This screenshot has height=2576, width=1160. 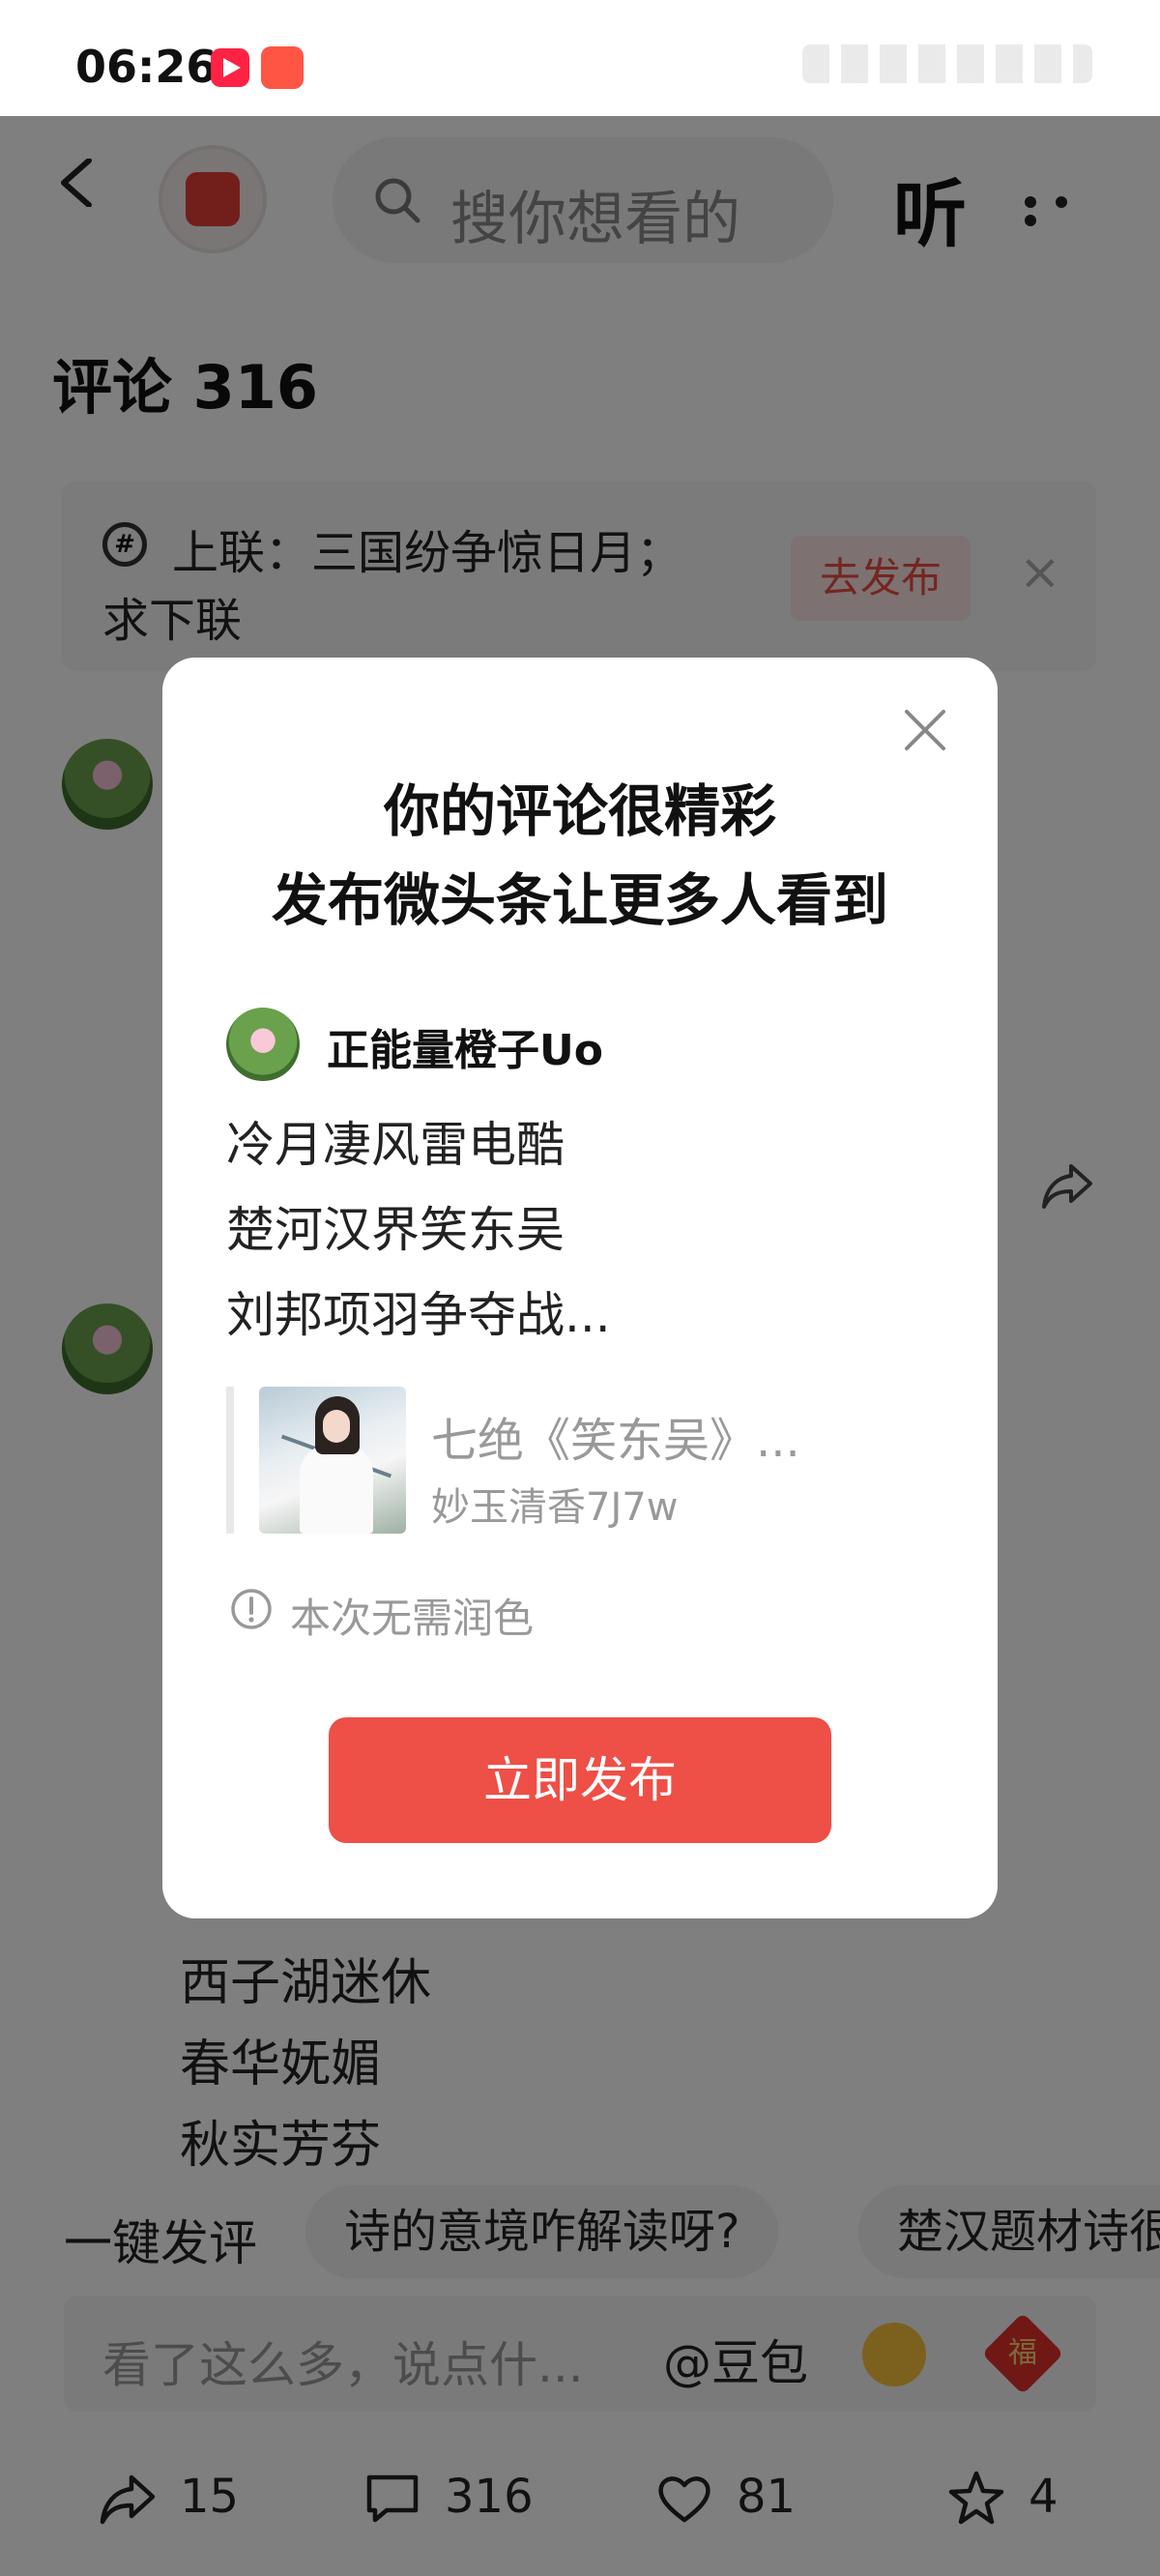 I want to click on publish-now-button: 立即发布, so click(x=580, y=1780).